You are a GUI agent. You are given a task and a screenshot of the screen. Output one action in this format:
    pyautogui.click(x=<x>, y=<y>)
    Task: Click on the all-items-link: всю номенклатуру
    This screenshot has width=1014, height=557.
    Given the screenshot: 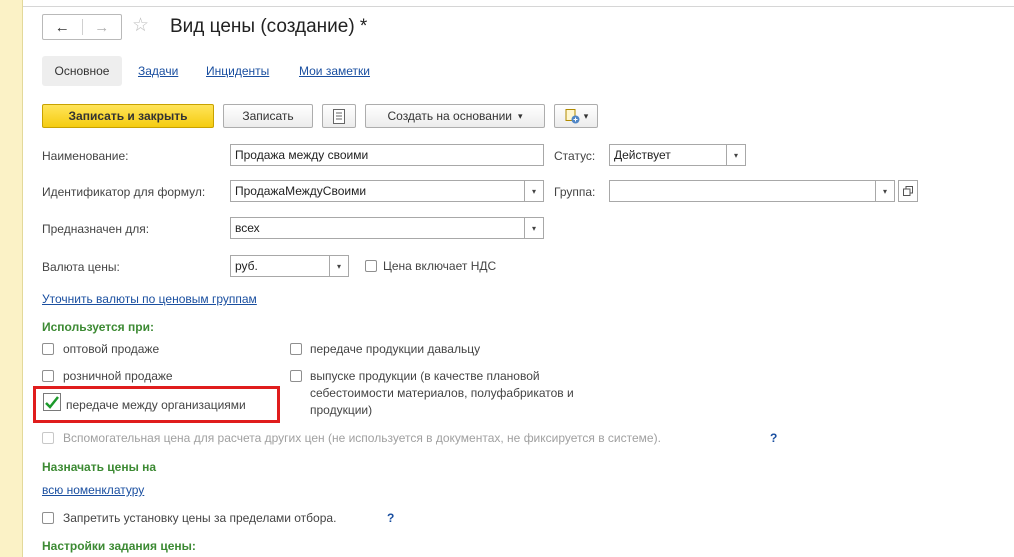 What is the action you would take?
    pyautogui.click(x=93, y=490)
    